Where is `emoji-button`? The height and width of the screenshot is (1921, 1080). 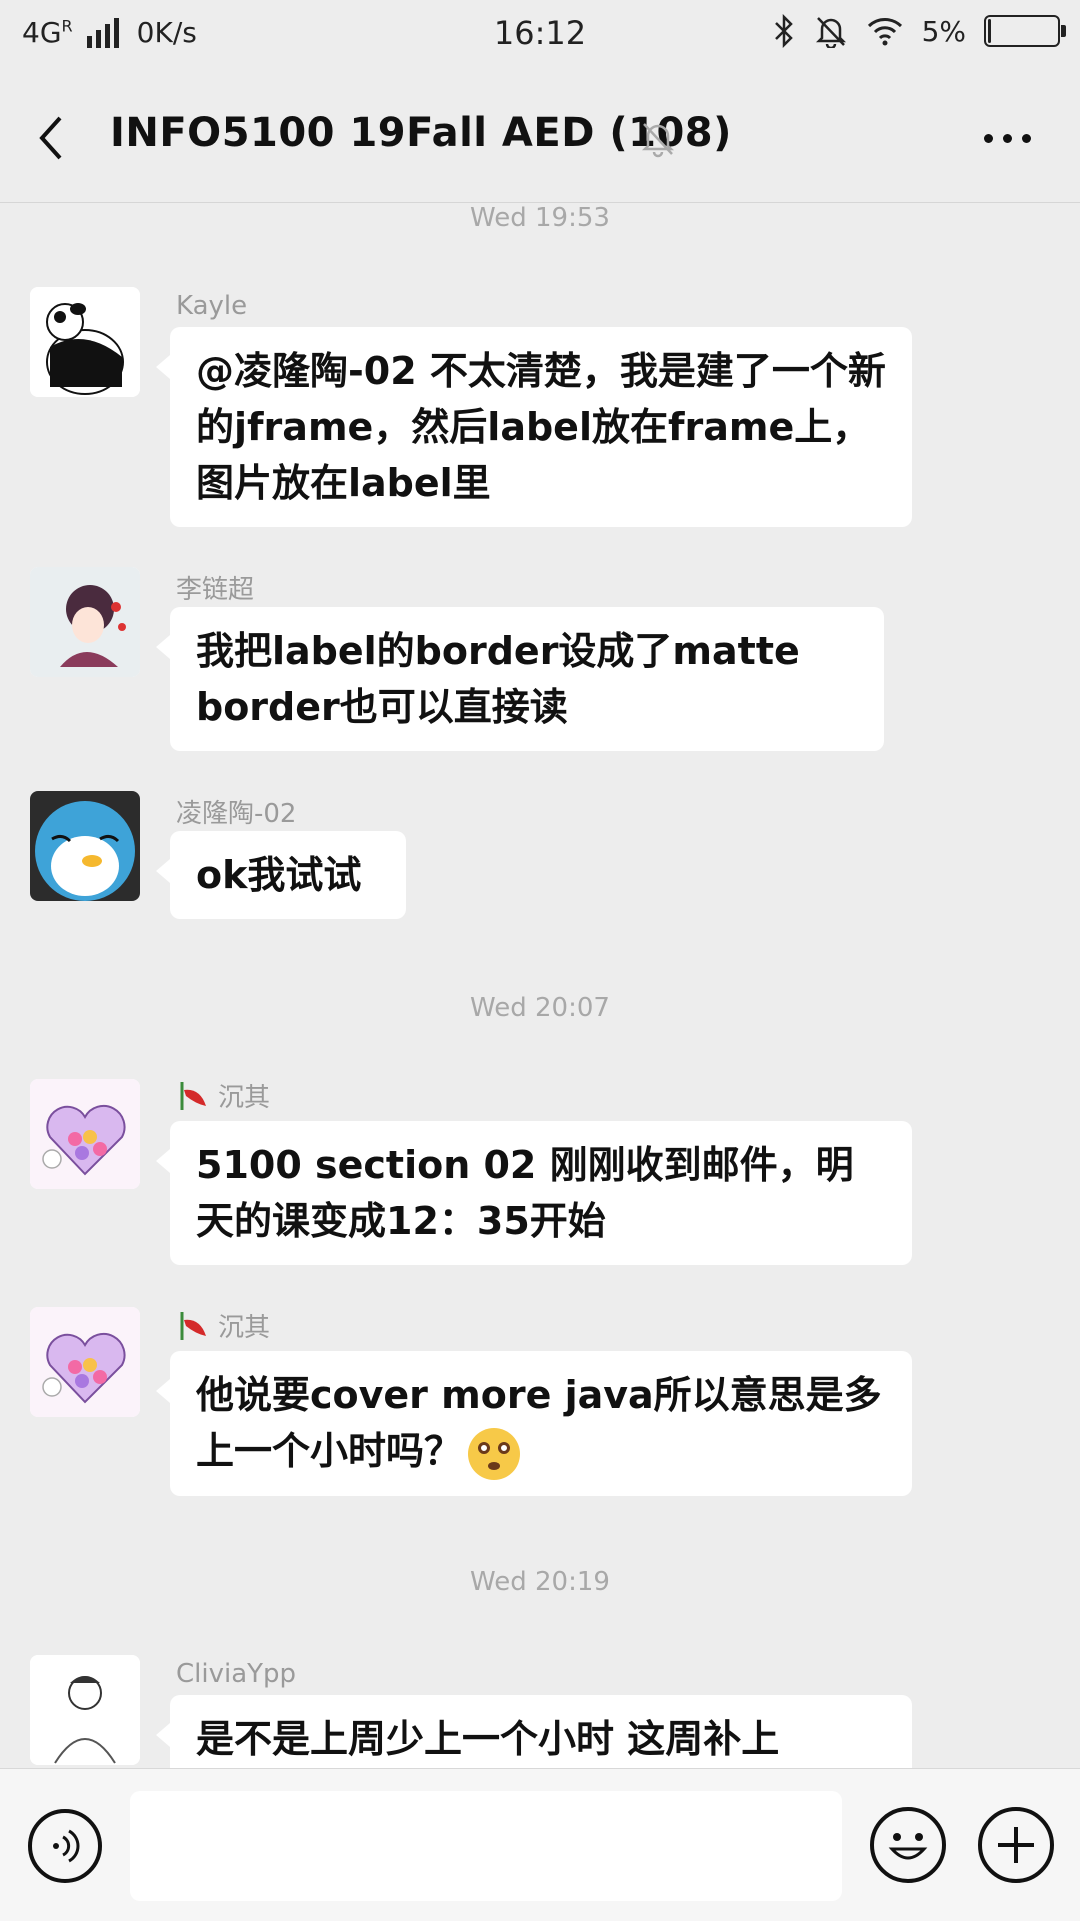
emoji-button is located at coordinates (908, 1845).